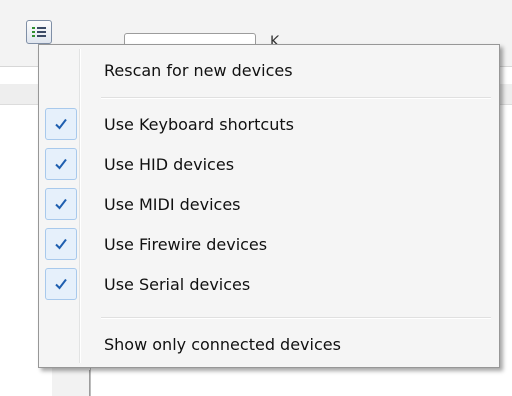  What do you see at coordinates (269, 245) in the screenshot?
I see `menu-item-firewire: Use Firewire devices` at bounding box center [269, 245].